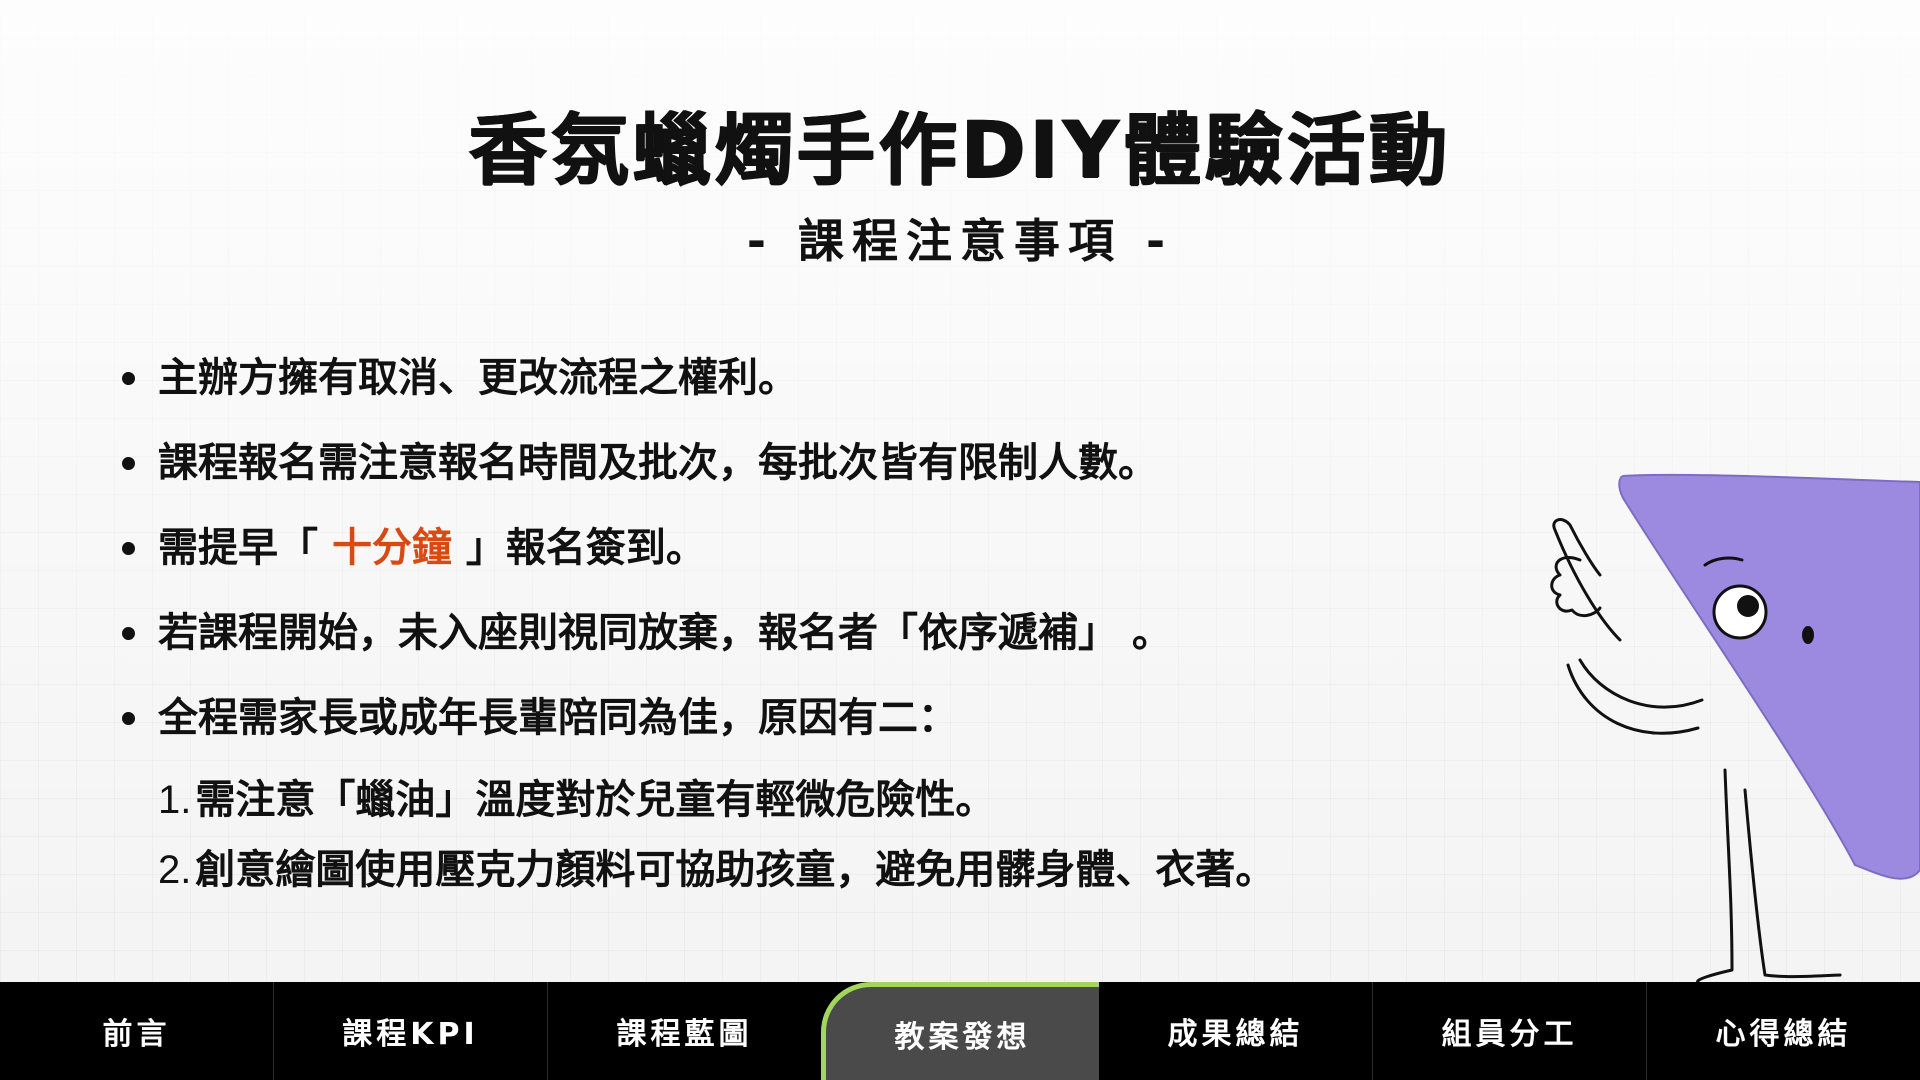 The image size is (1920, 1080). I want to click on reason-number: 1., so click(175, 800).